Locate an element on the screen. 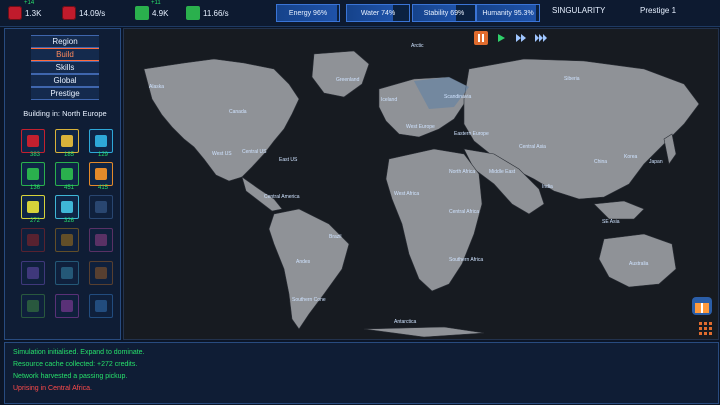 The height and width of the screenshot is (405, 720). log-line: Network harvested a passing pickup. is located at coordinates (70, 376).